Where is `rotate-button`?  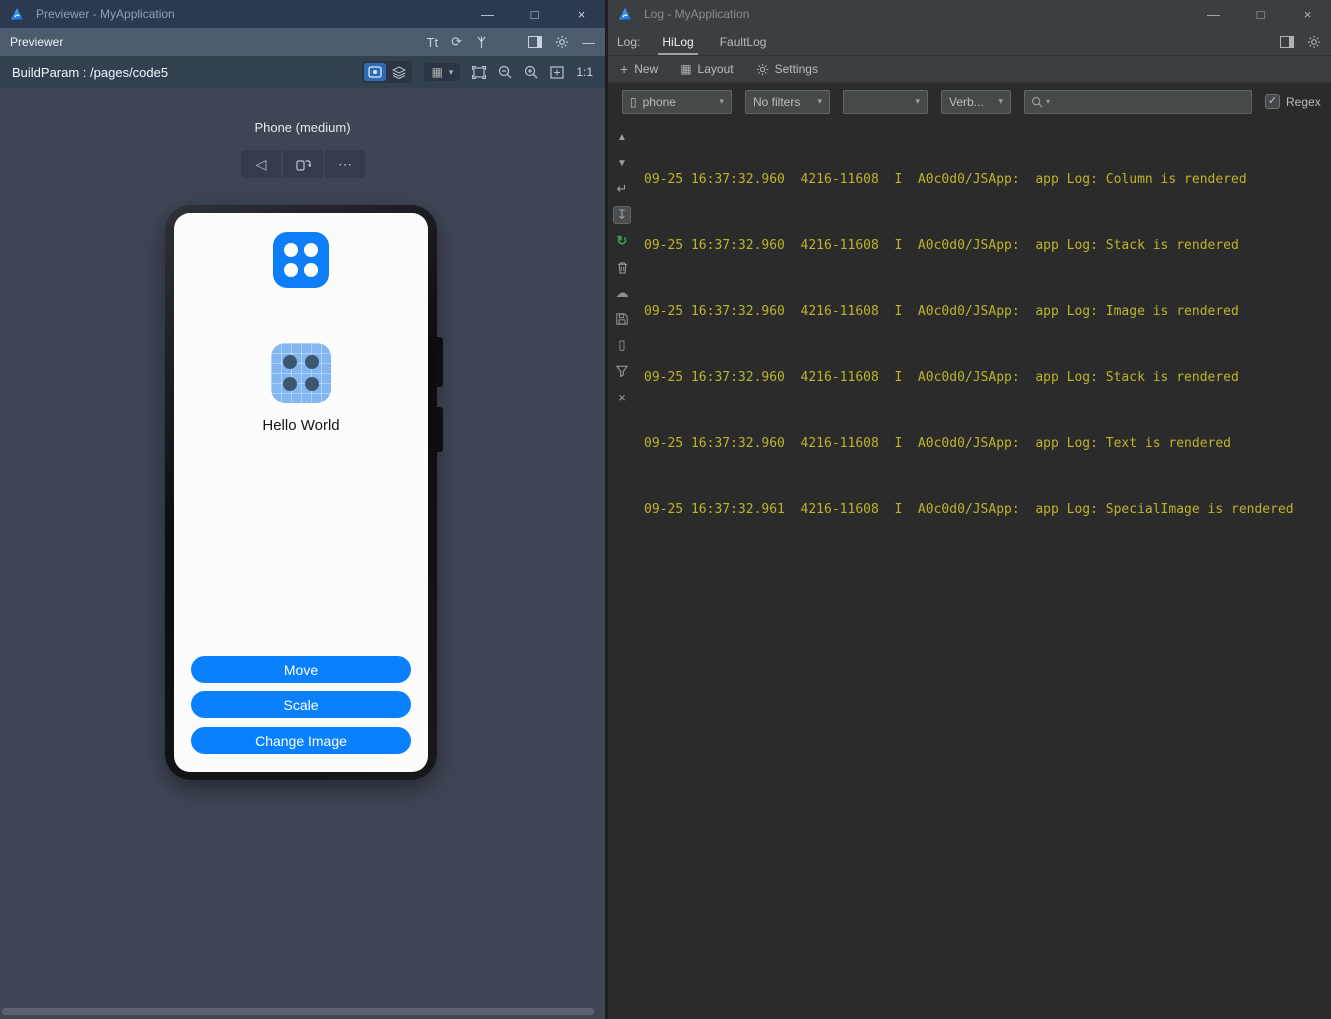
rotate-button is located at coordinates (303, 164).